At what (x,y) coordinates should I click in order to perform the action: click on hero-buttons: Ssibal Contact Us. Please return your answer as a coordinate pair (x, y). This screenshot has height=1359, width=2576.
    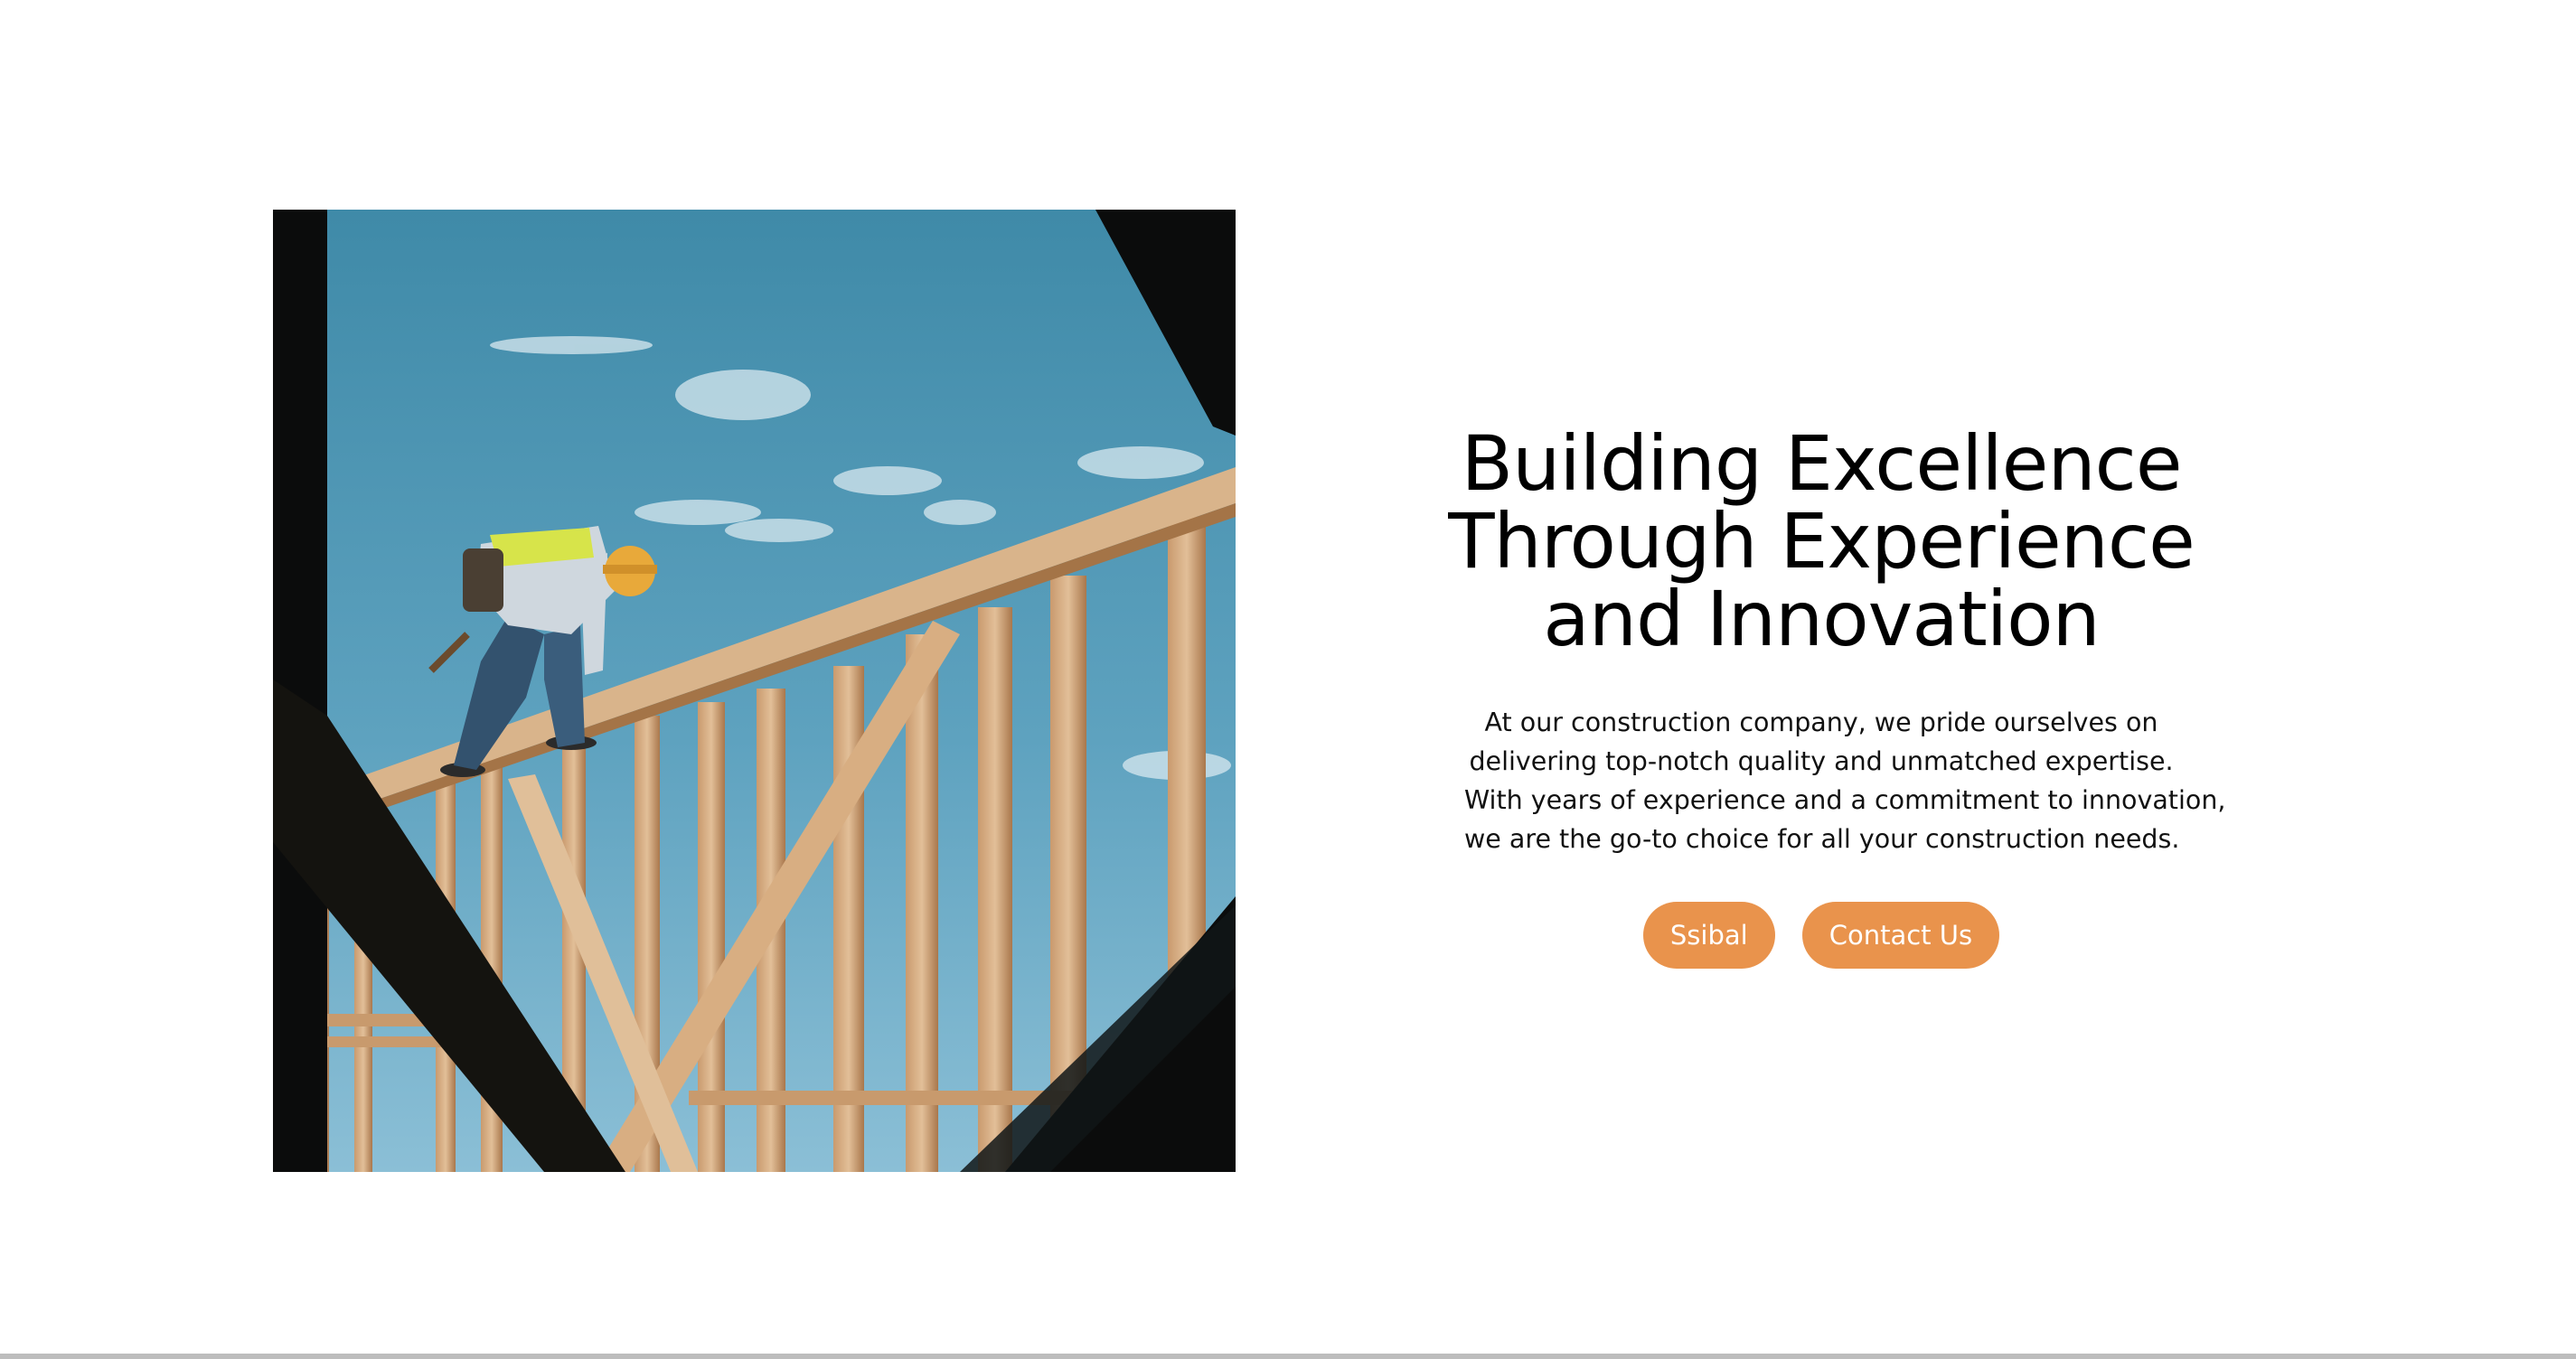
    Looking at the image, I should click on (1822, 935).